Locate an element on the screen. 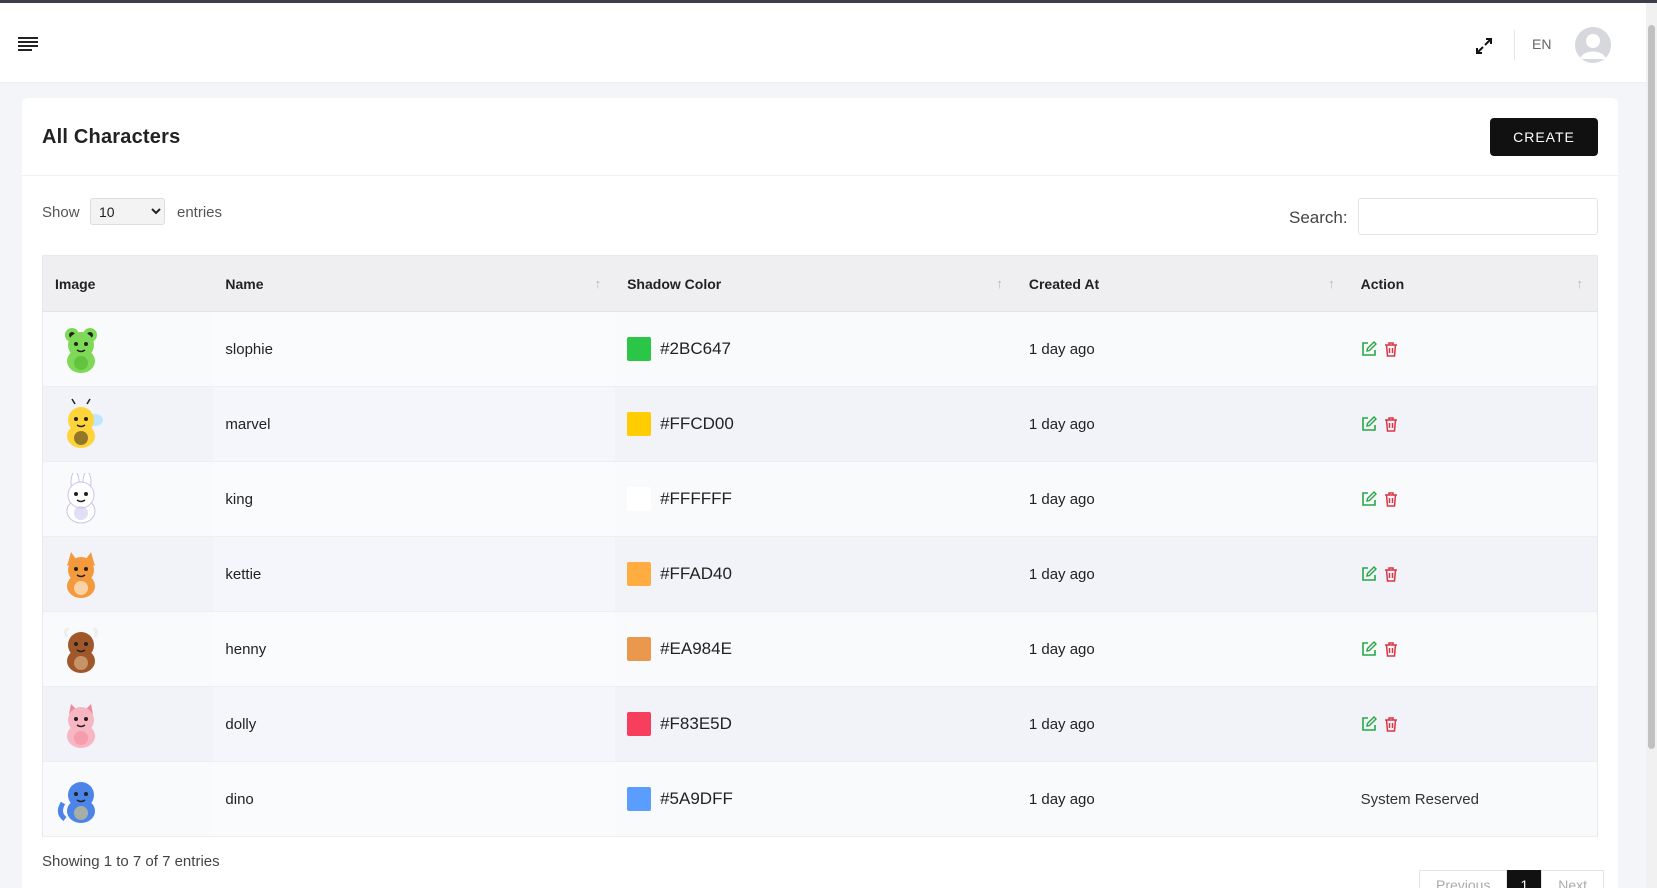  character-name: slophie is located at coordinates (249, 349).